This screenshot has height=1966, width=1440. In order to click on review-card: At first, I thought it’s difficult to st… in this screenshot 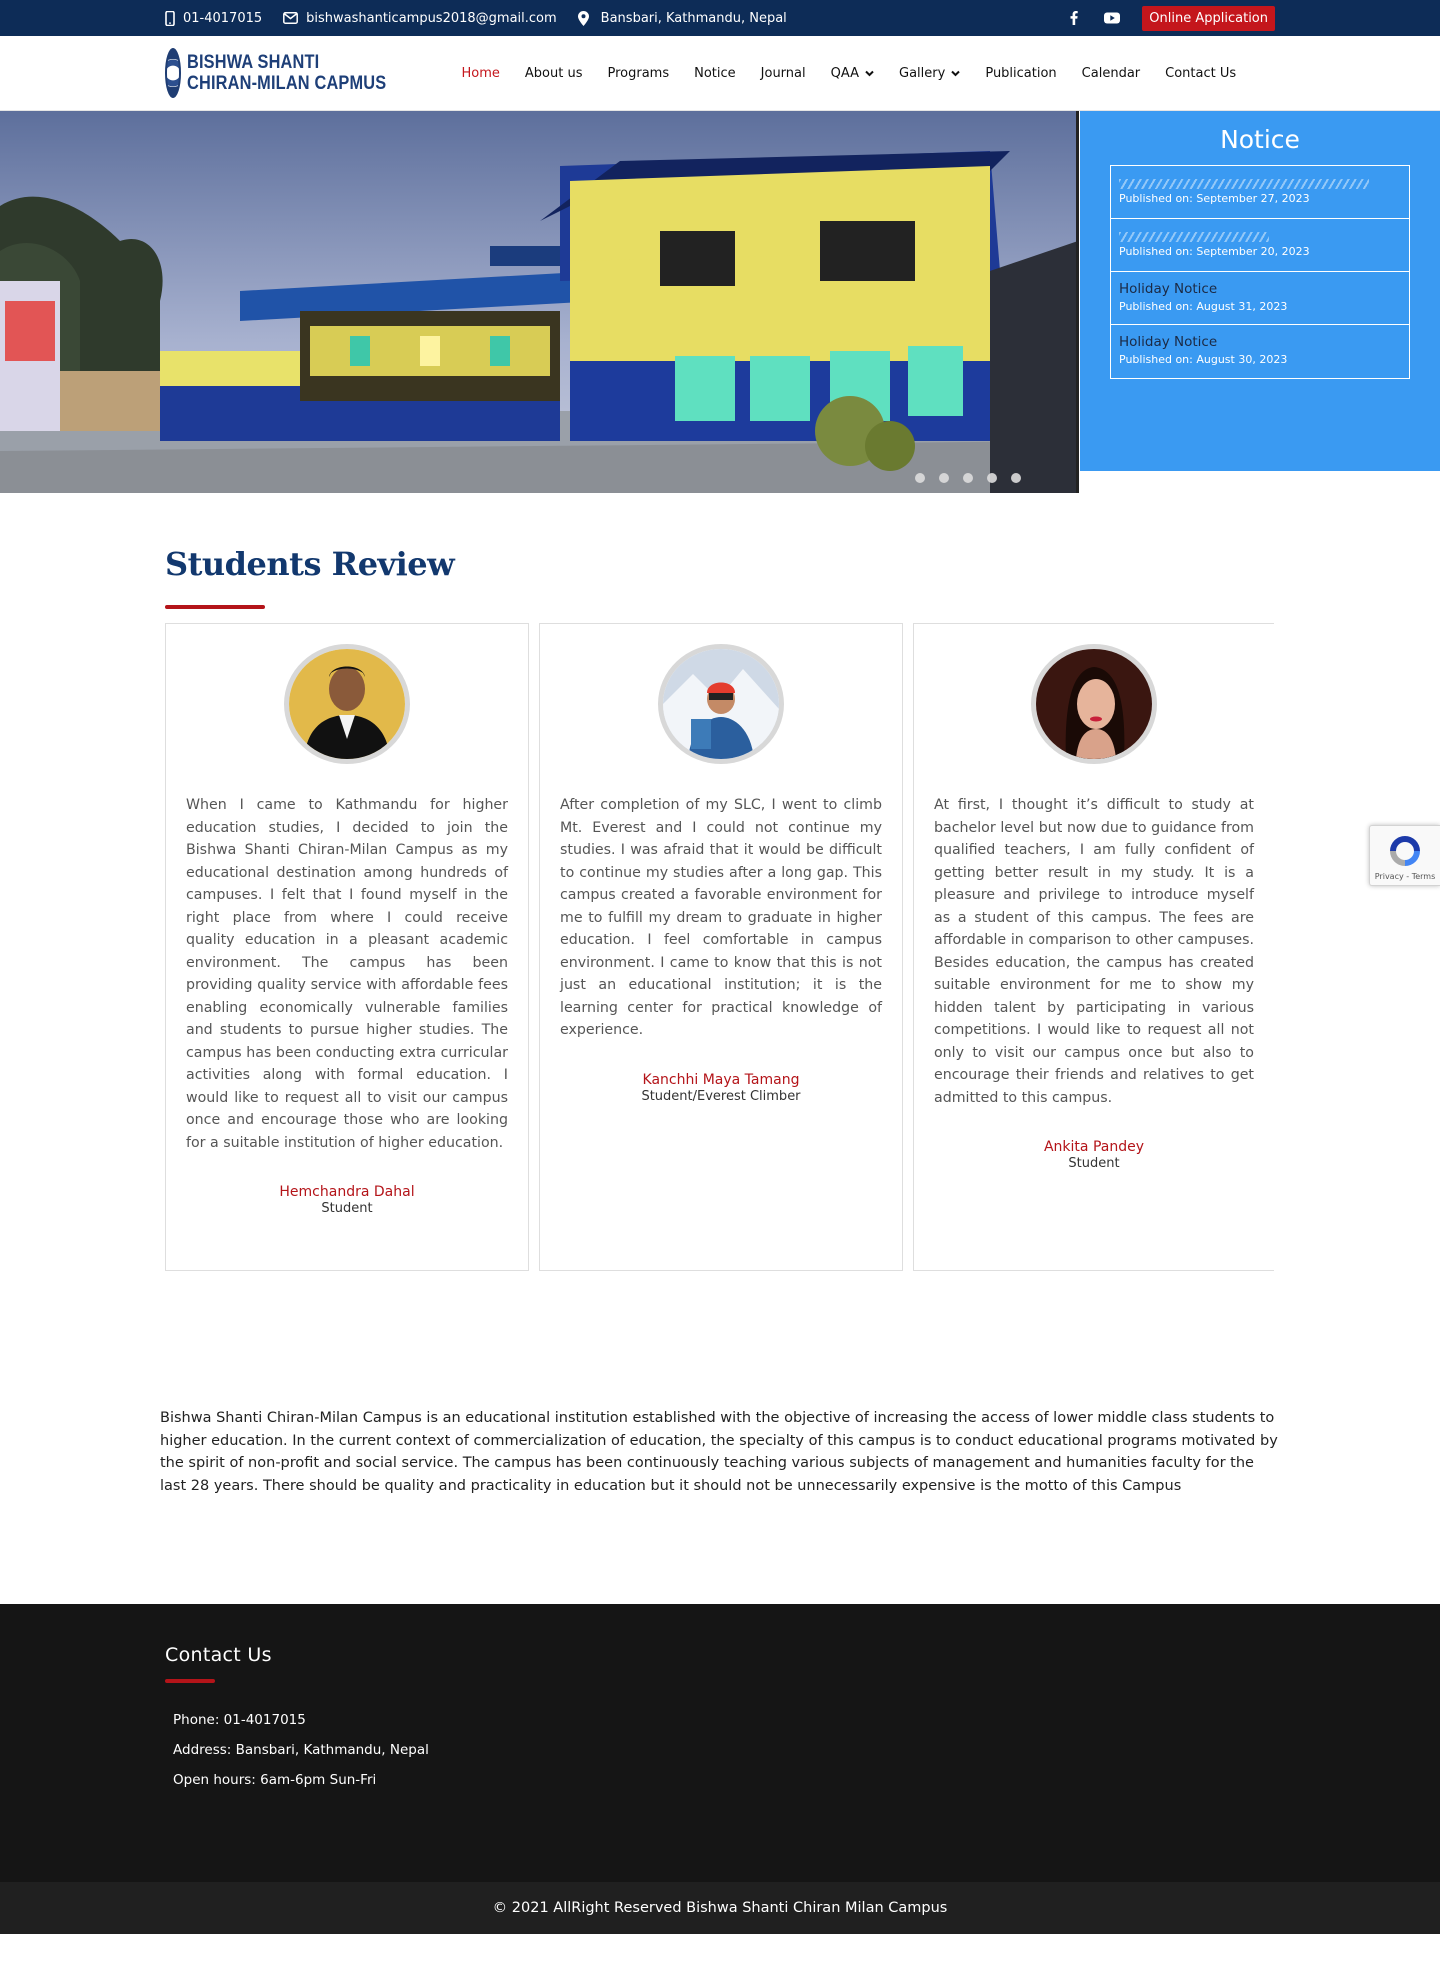, I will do `click(1093, 947)`.